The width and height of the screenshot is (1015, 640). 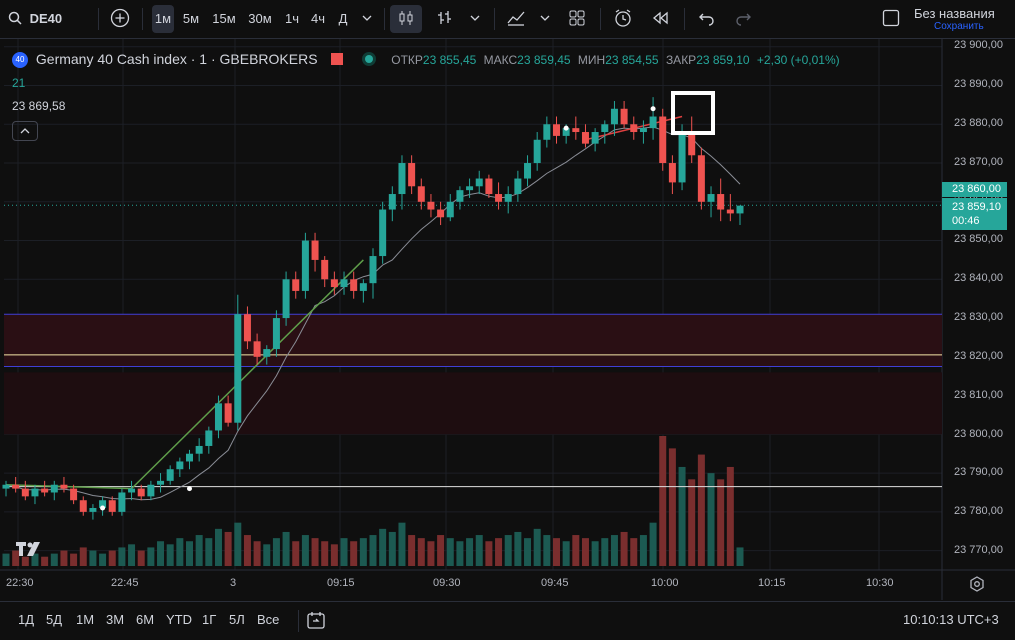 What do you see at coordinates (40, 19) in the screenshot?
I see `symbol-search-button: DE40` at bounding box center [40, 19].